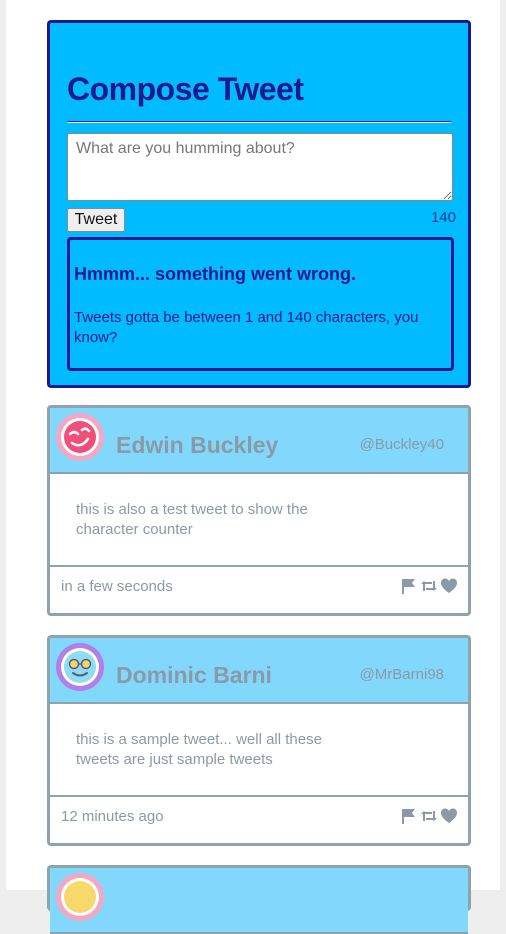 The image size is (506, 934). Describe the element at coordinates (185, 89) in the screenshot. I see `compose-title: Compose Tweet` at that location.